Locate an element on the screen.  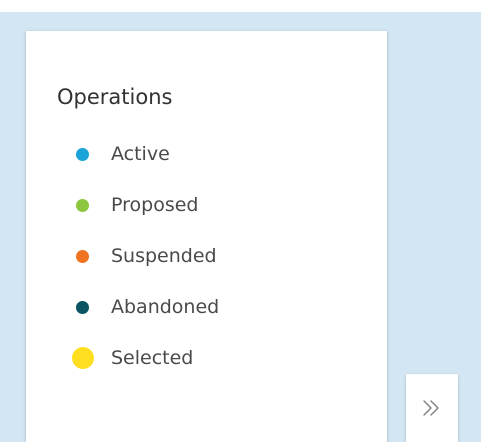
double-chevron-right-icon is located at coordinates (431, 408).